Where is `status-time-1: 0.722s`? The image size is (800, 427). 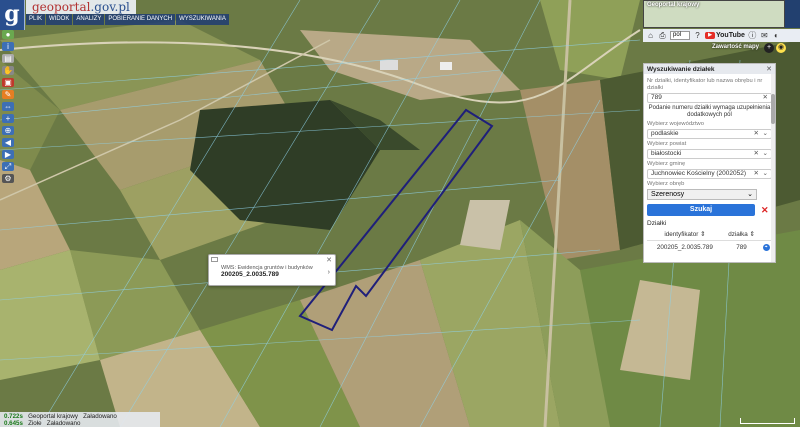 status-time-1: 0.722s is located at coordinates (13, 416).